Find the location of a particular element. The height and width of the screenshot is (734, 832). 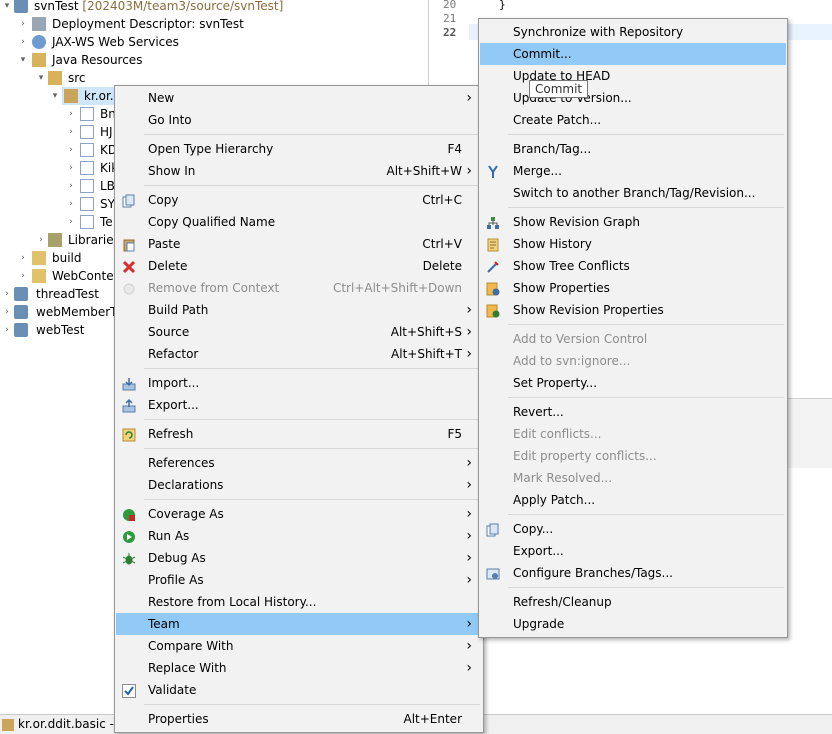

tree-item-java-file: › KD is located at coordinates (58, 150).